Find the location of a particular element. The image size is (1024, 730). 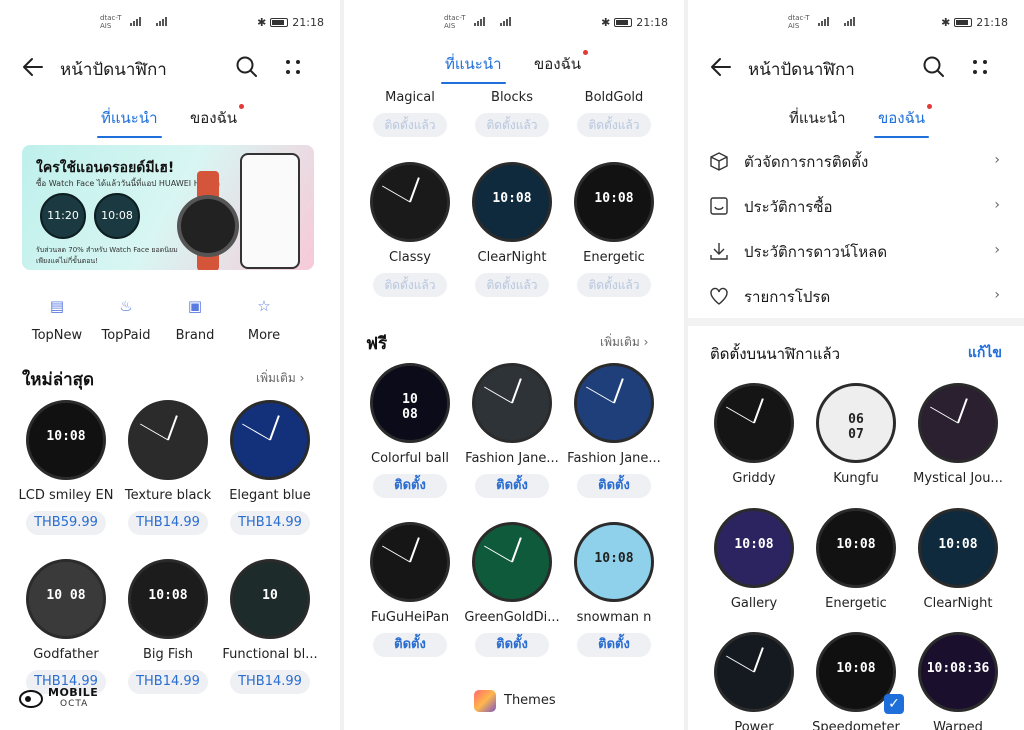

edit-button: แก้ไข is located at coordinates (985, 353).